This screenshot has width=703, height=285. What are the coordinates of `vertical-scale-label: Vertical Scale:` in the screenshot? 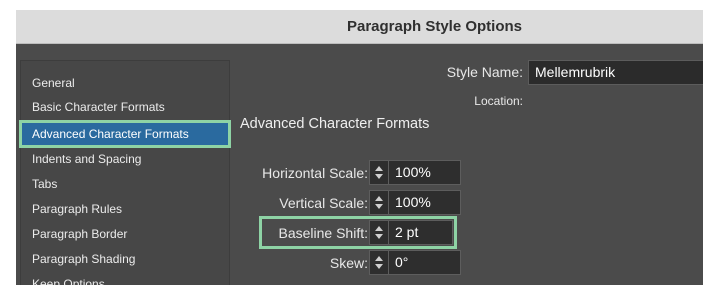 It's located at (323, 203).